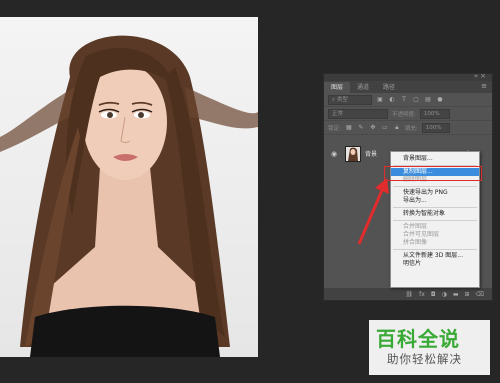 This screenshot has height=383, width=500. I want to click on tab-paths: 路径, so click(389, 87).